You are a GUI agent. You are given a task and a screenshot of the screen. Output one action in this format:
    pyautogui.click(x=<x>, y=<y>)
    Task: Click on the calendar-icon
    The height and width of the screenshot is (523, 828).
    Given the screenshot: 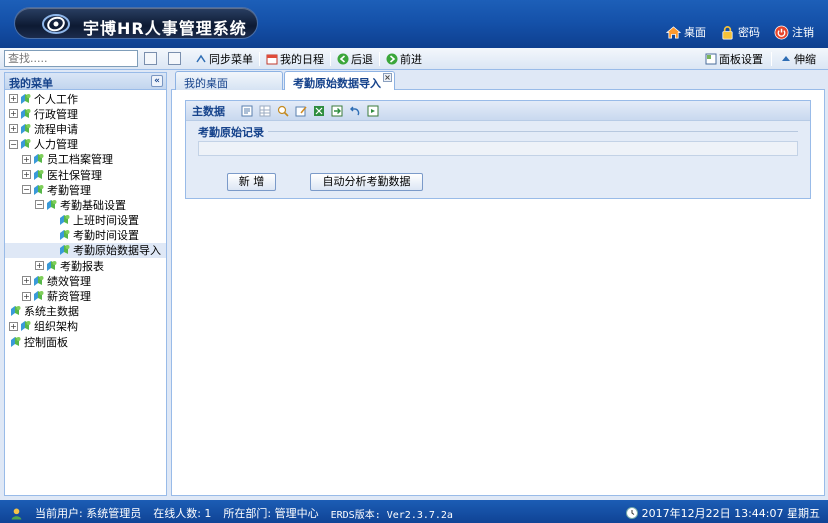 What is the action you would take?
    pyautogui.click(x=272, y=59)
    